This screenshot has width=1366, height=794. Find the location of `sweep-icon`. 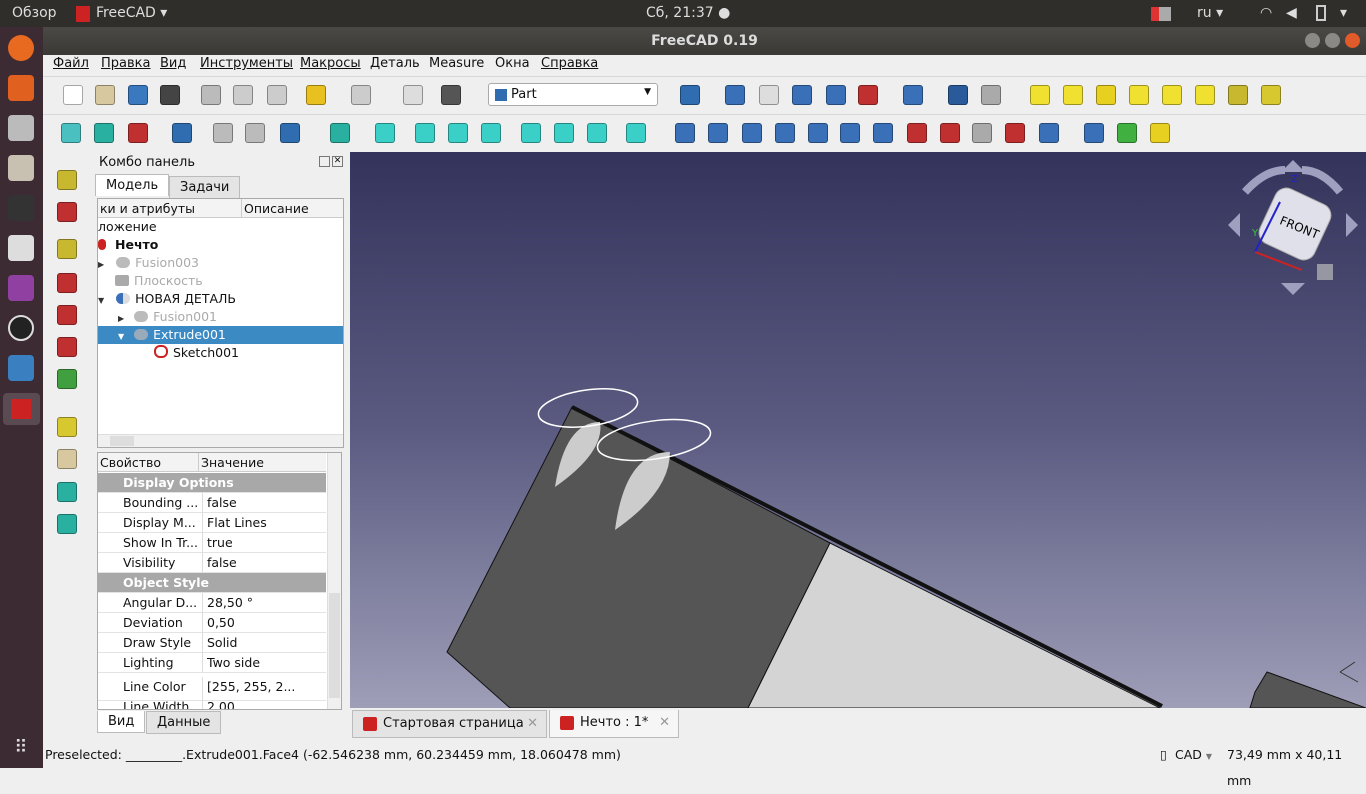

sweep-icon is located at coordinates (950, 133).